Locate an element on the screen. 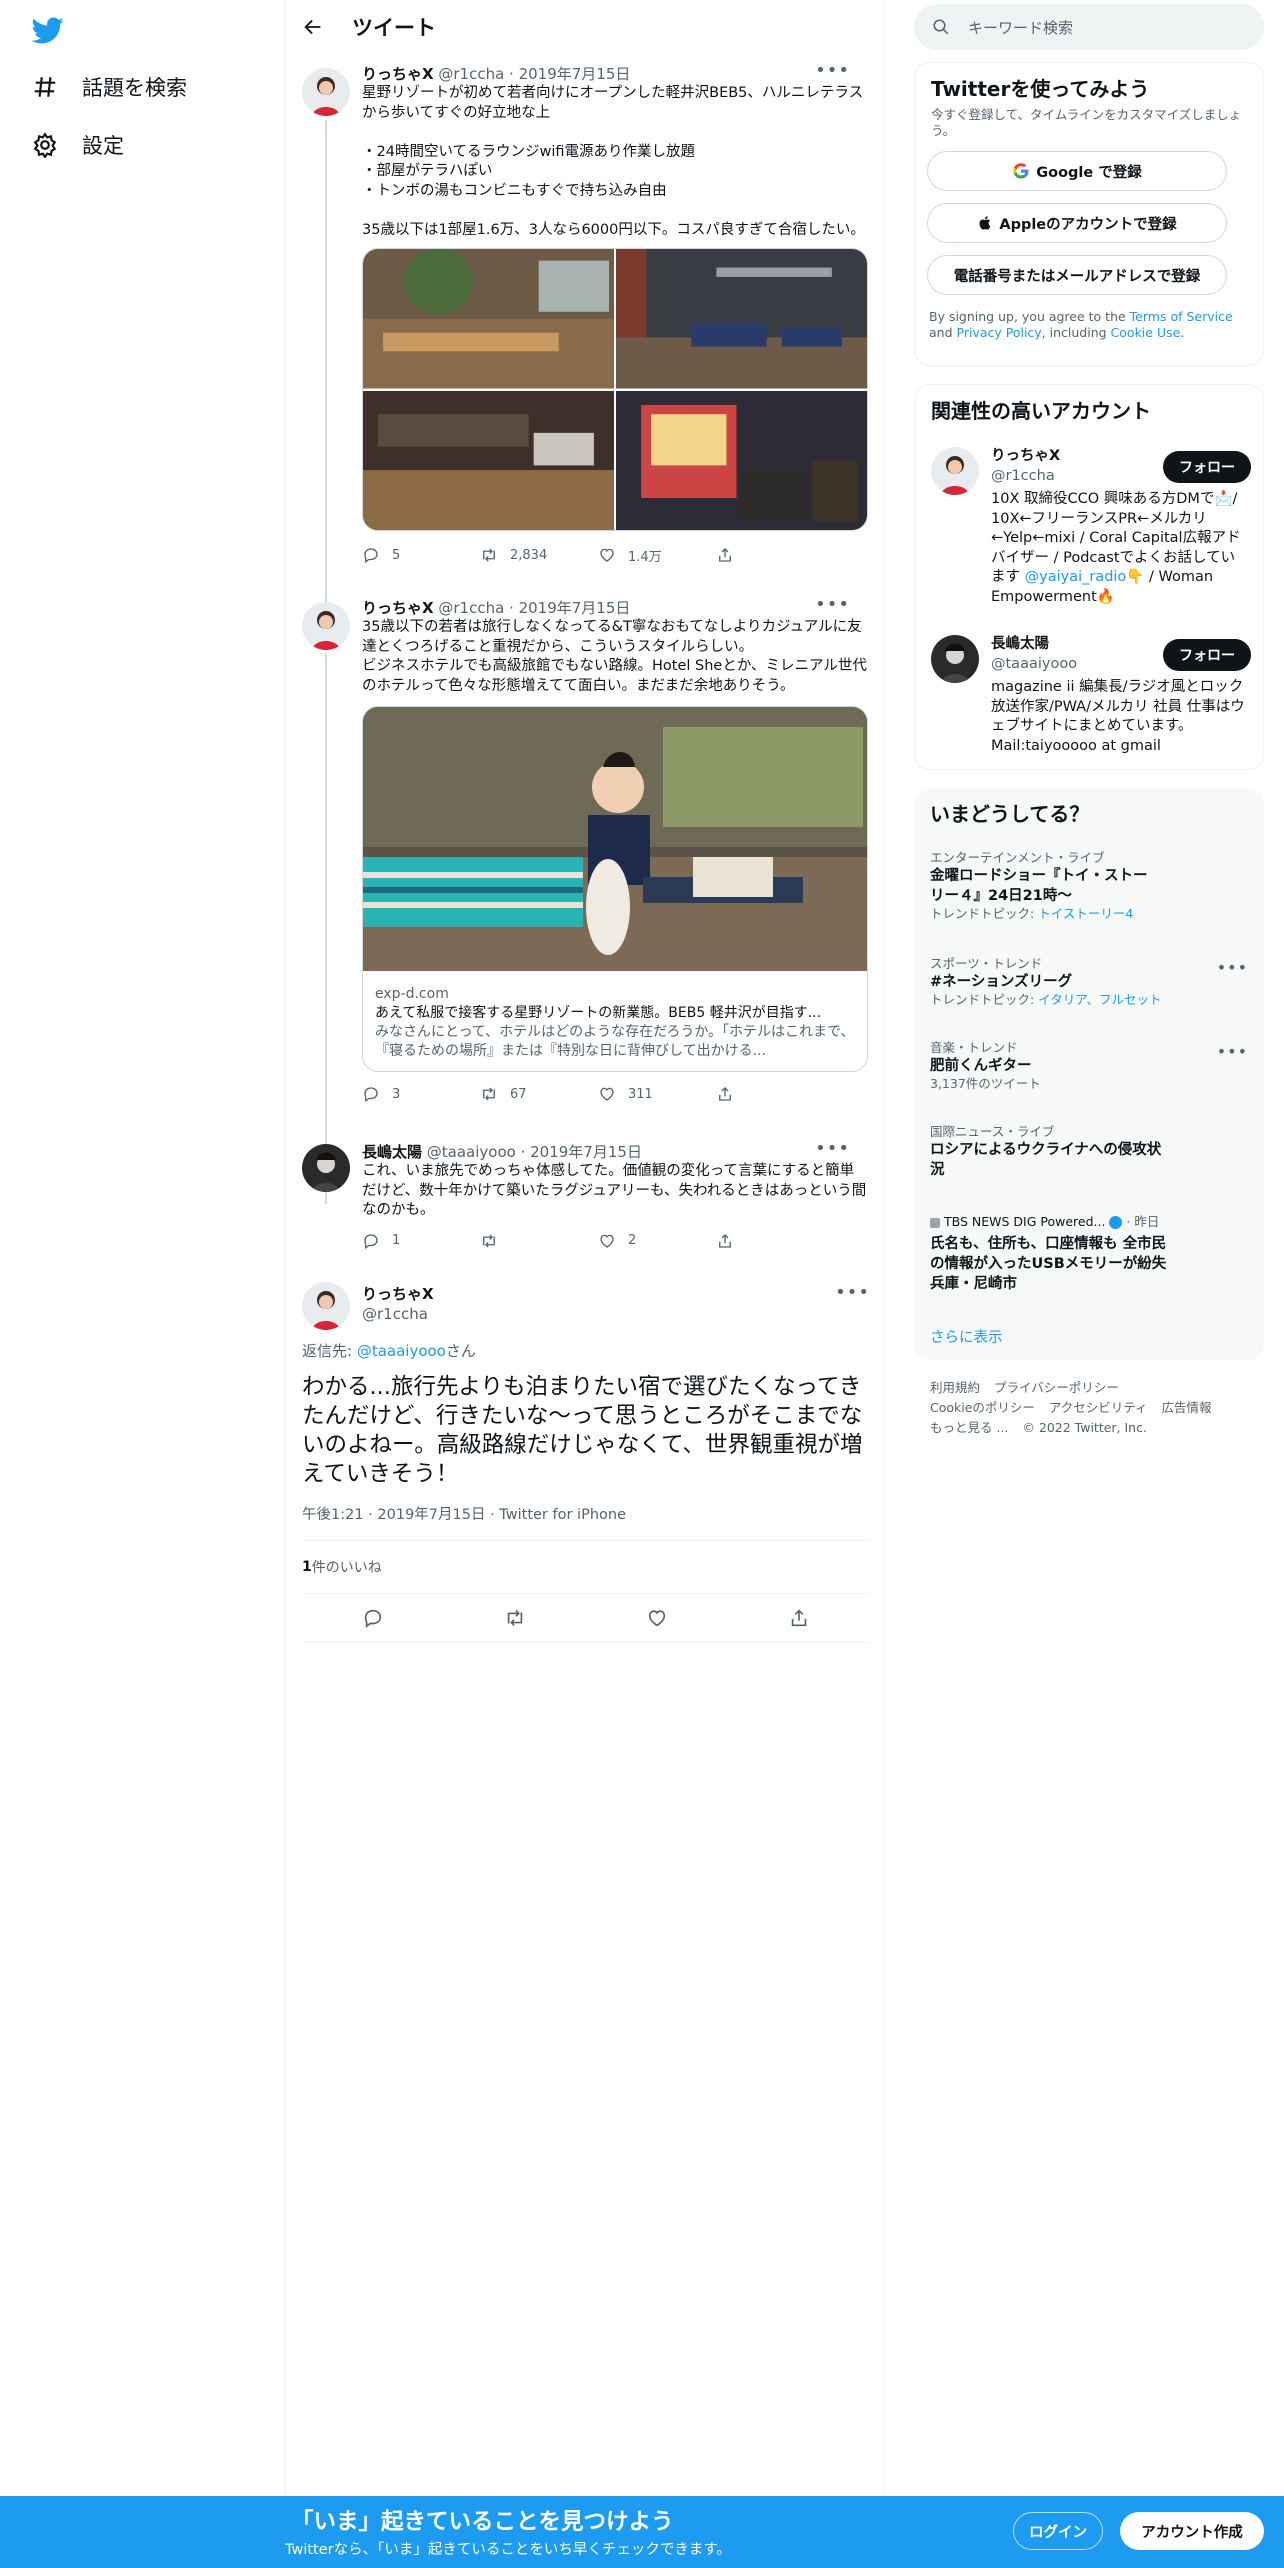  google-signup-label: Google で登録 is located at coordinates (1089, 172).